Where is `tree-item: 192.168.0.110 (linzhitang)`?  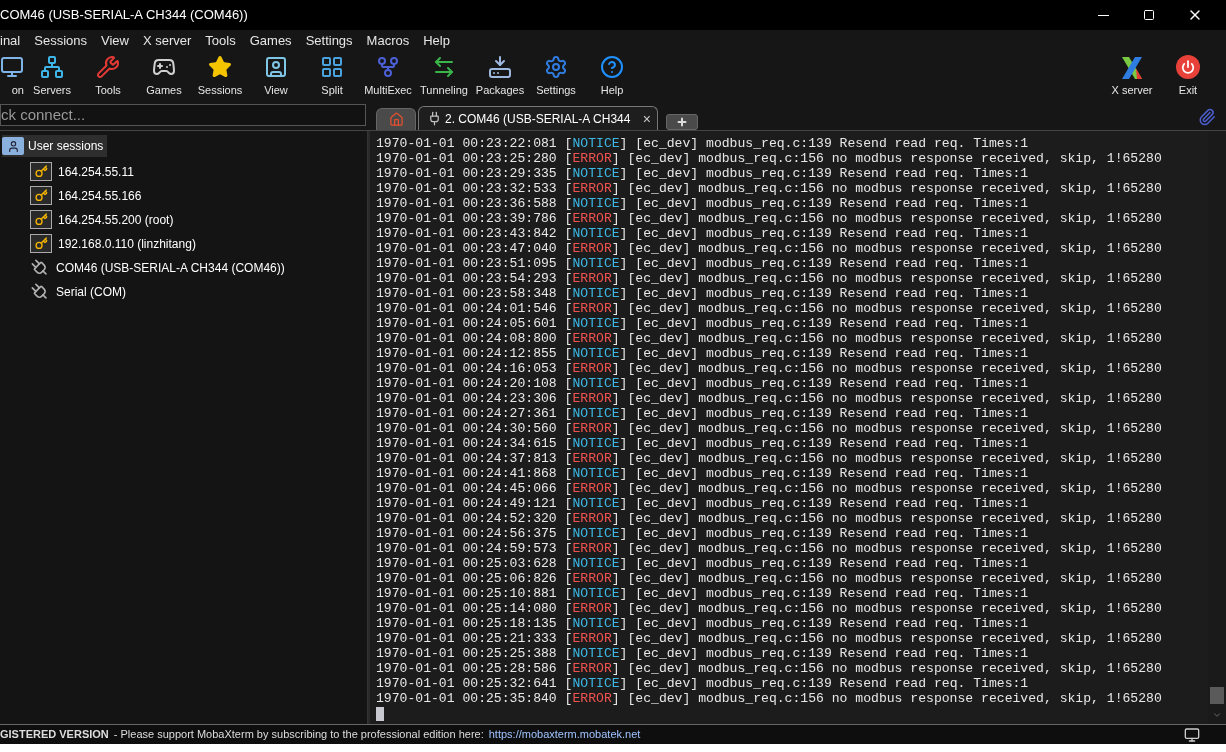 tree-item: 192.168.0.110 (linzhitang) is located at coordinates (115, 243).